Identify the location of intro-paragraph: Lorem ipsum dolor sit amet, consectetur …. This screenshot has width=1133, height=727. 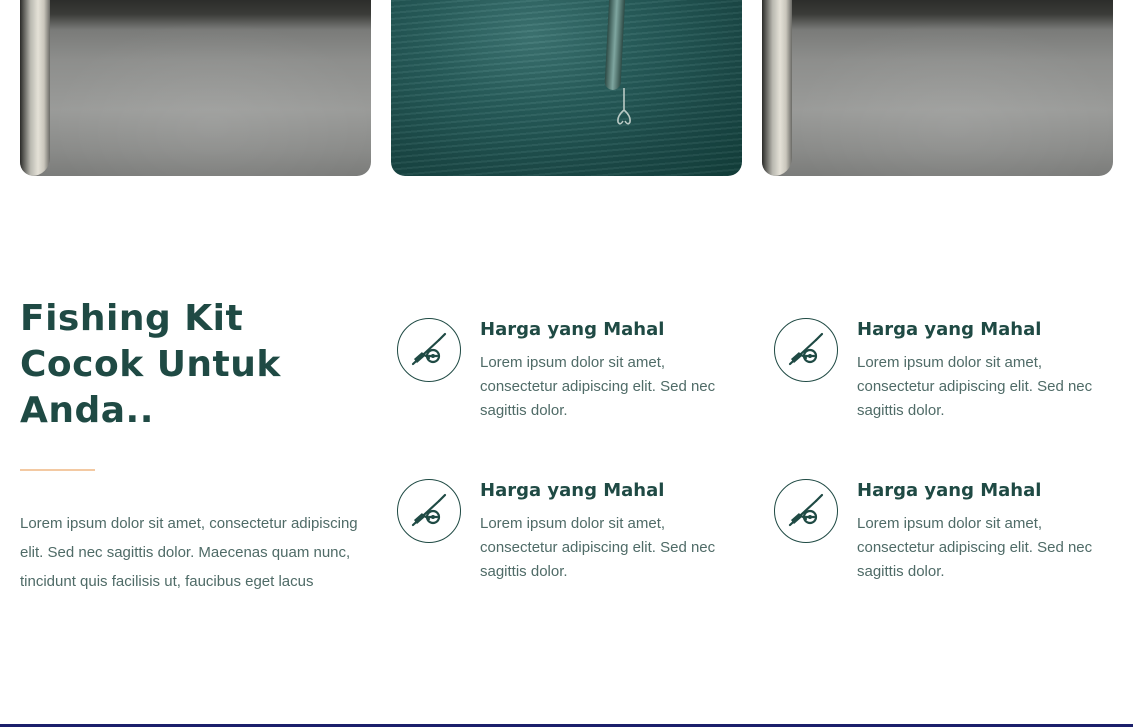
(189, 552).